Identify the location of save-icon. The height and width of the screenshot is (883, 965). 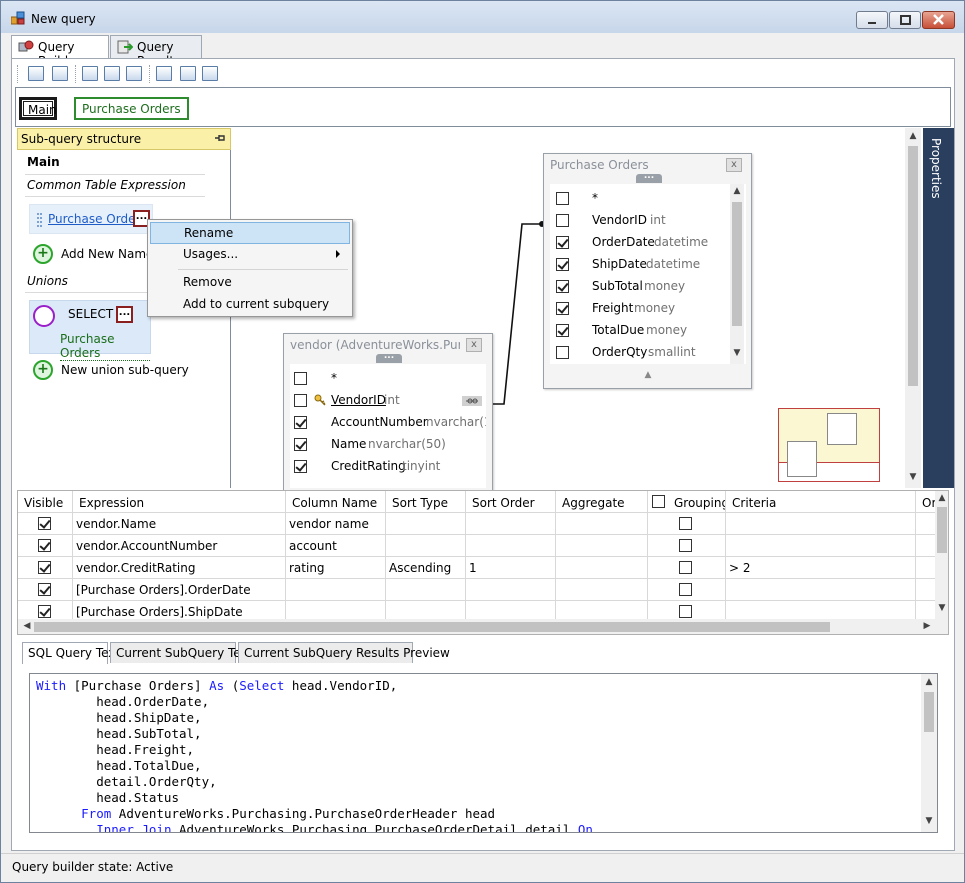
(164, 73).